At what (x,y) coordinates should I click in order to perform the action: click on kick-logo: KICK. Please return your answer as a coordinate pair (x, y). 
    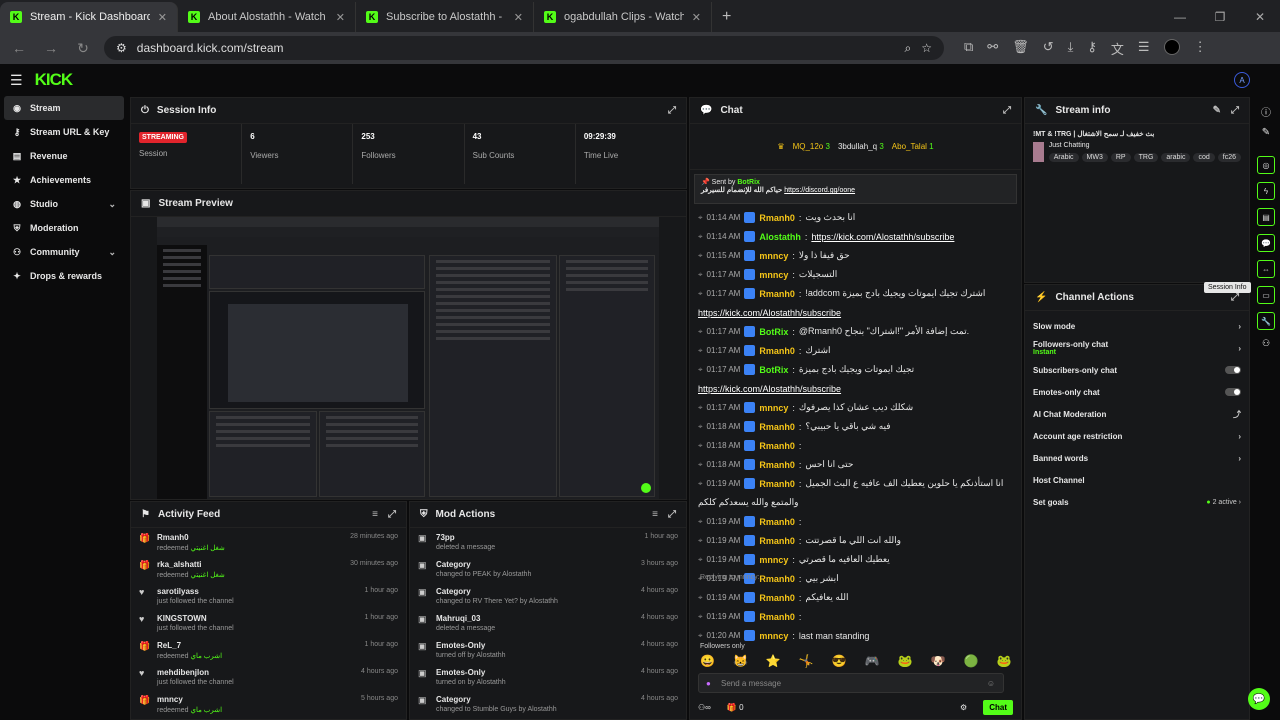
    Looking at the image, I should click on (54, 80).